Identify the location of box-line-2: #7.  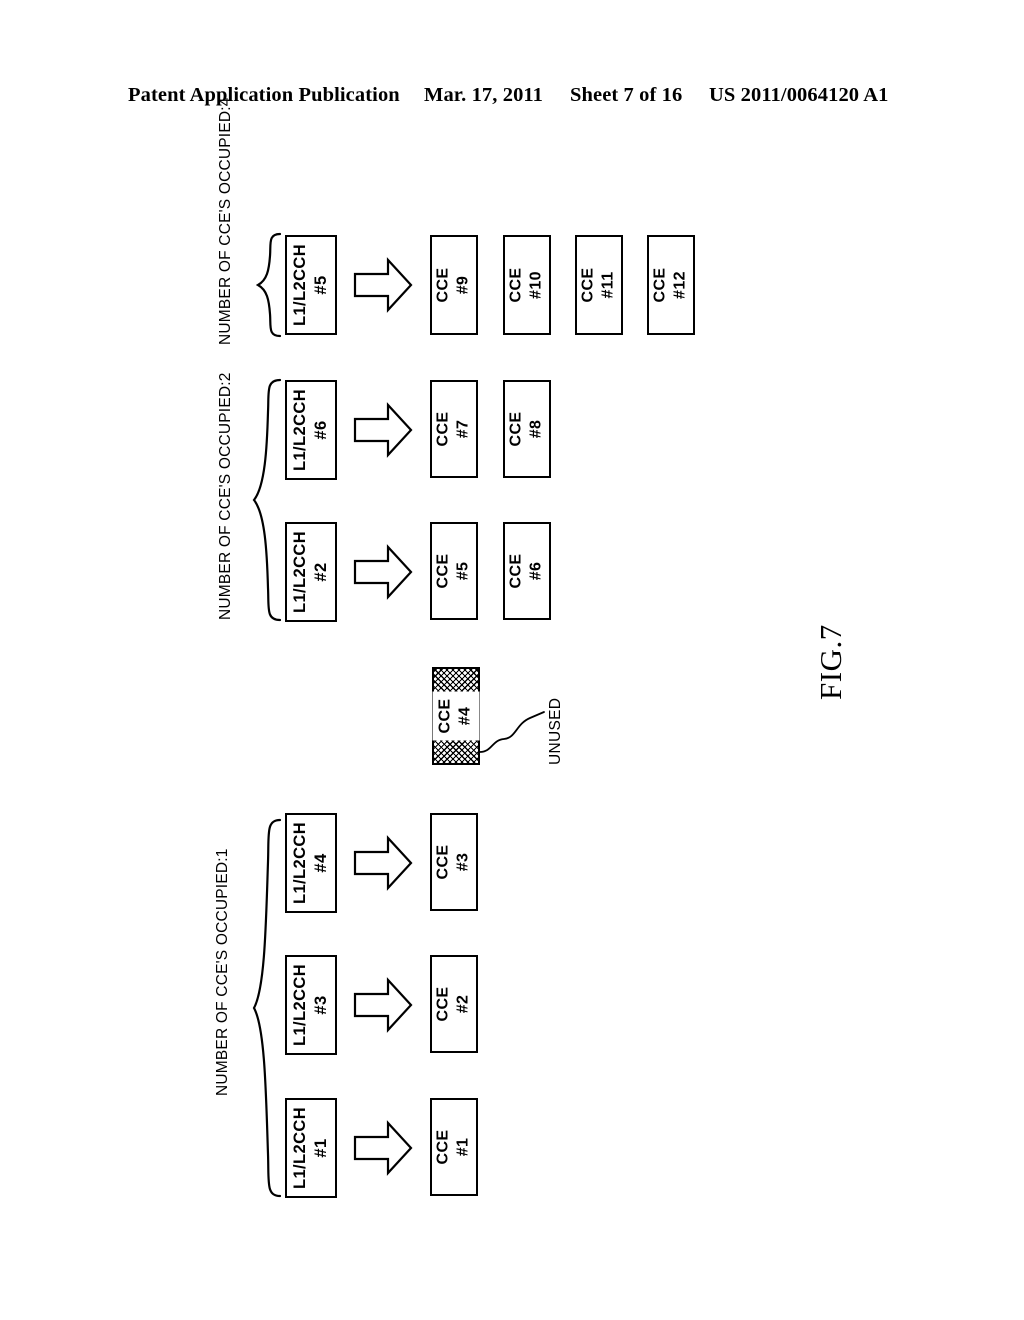
(463, 429).